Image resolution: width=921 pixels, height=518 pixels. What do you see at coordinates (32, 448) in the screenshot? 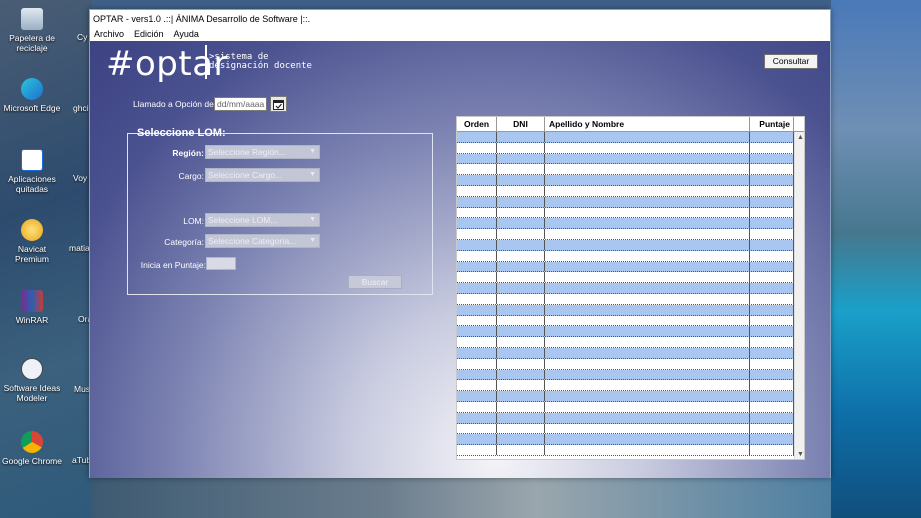
I see `desktop-icon-chrome: Google Chrome` at bounding box center [32, 448].